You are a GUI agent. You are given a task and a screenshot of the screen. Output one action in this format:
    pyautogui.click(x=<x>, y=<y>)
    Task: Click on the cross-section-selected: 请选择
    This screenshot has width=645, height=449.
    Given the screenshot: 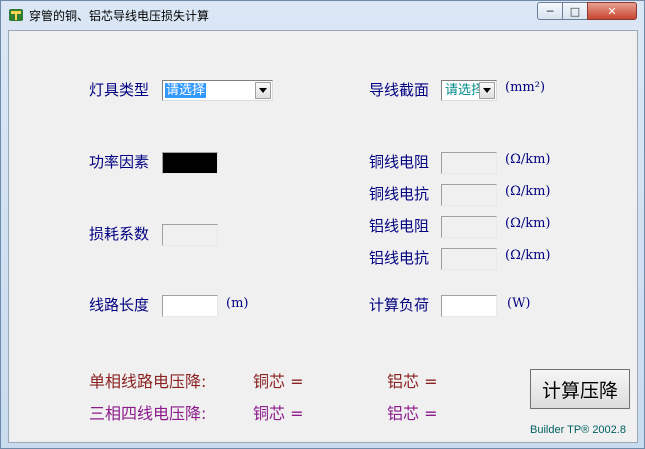 What is the action you would take?
    pyautogui.click(x=463, y=90)
    